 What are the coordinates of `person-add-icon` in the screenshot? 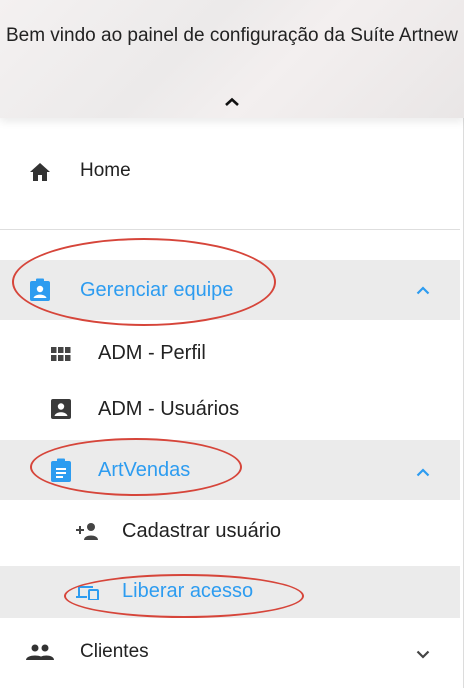 It's located at (86, 531).